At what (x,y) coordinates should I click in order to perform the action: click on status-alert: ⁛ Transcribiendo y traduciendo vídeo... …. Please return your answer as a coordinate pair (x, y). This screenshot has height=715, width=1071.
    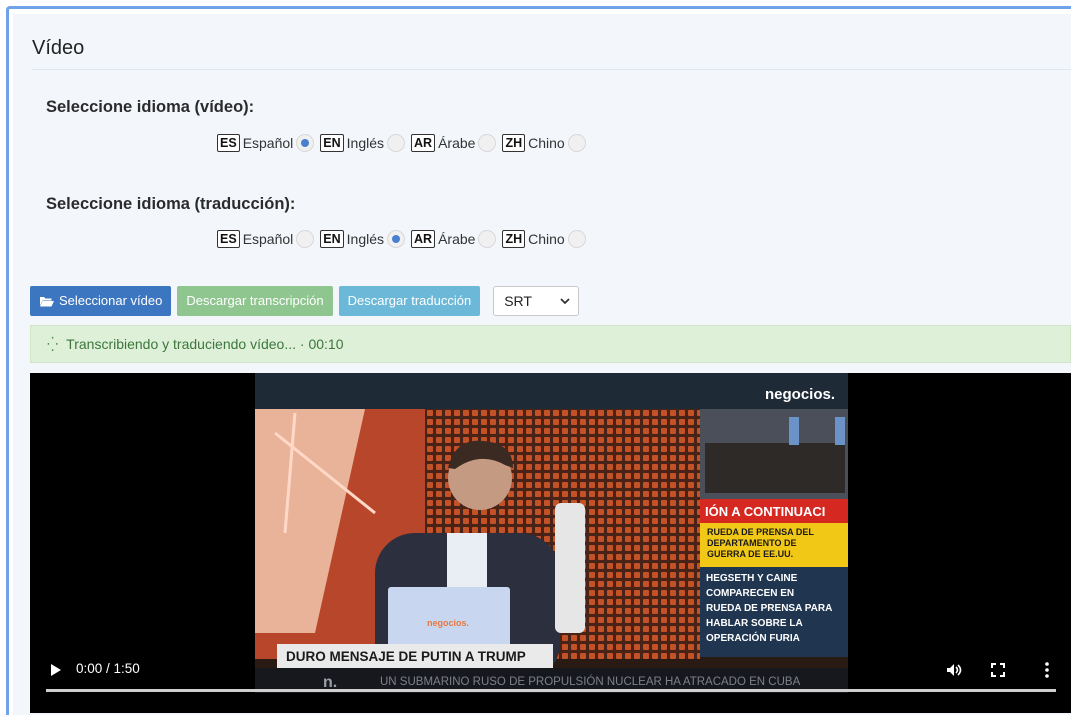
    Looking at the image, I should click on (550, 344).